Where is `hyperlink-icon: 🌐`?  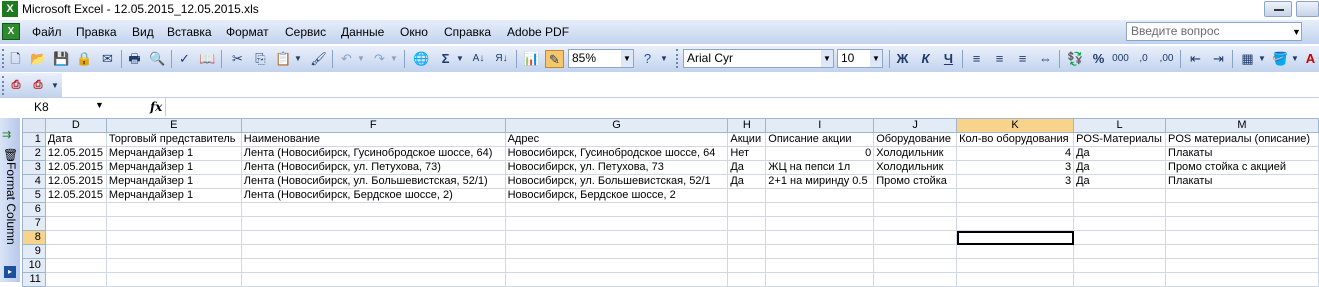 hyperlink-icon: 🌐 is located at coordinates (421, 59).